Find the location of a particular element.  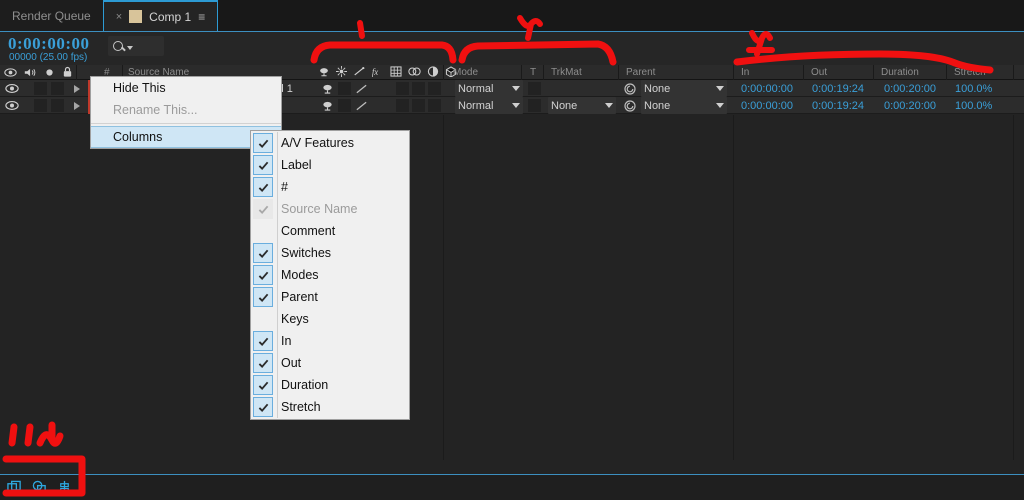

toggle-switches-modes-icon is located at coordinates (14, 487).